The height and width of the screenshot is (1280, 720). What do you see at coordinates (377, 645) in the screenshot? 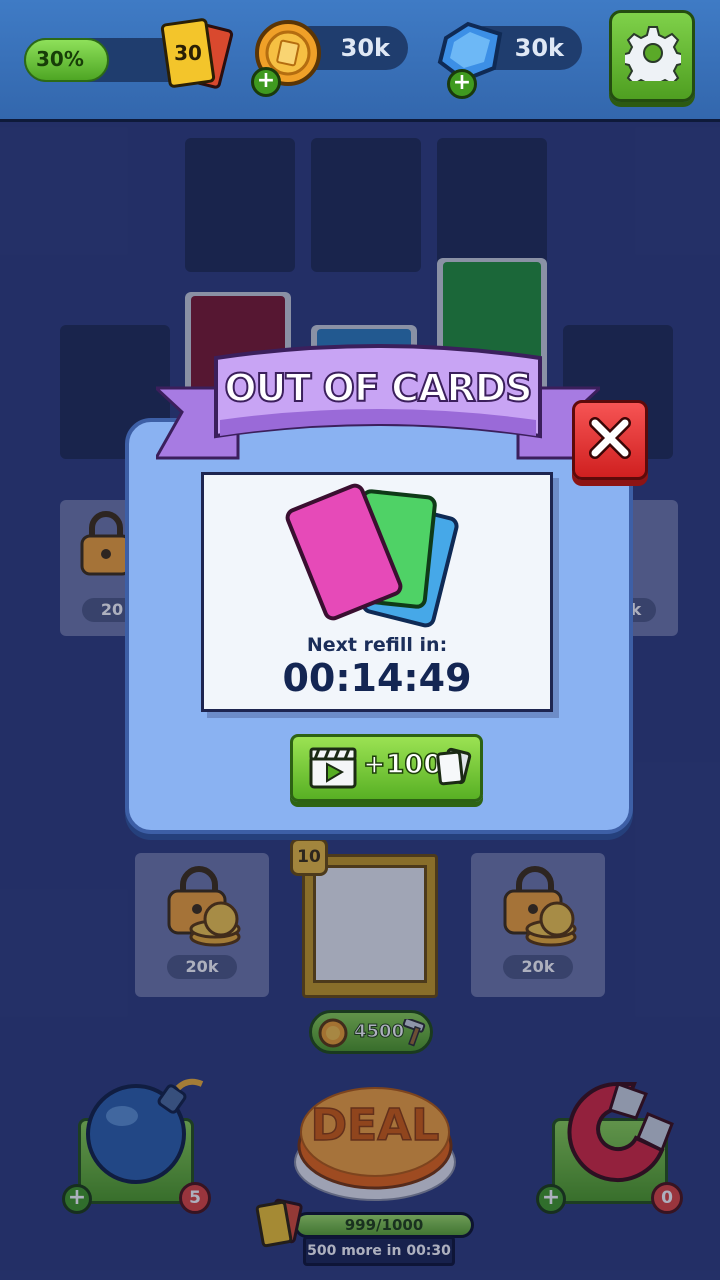
I see `refill-label: Next refill in:` at bounding box center [377, 645].